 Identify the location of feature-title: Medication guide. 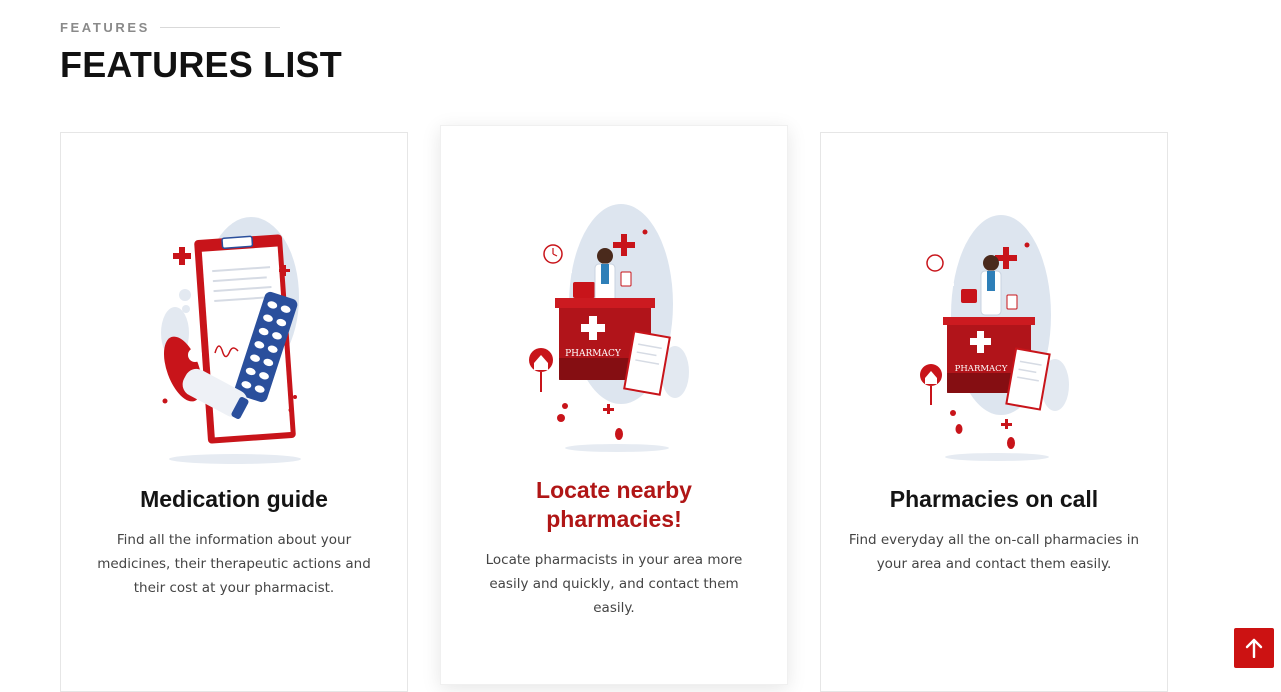
(234, 499).